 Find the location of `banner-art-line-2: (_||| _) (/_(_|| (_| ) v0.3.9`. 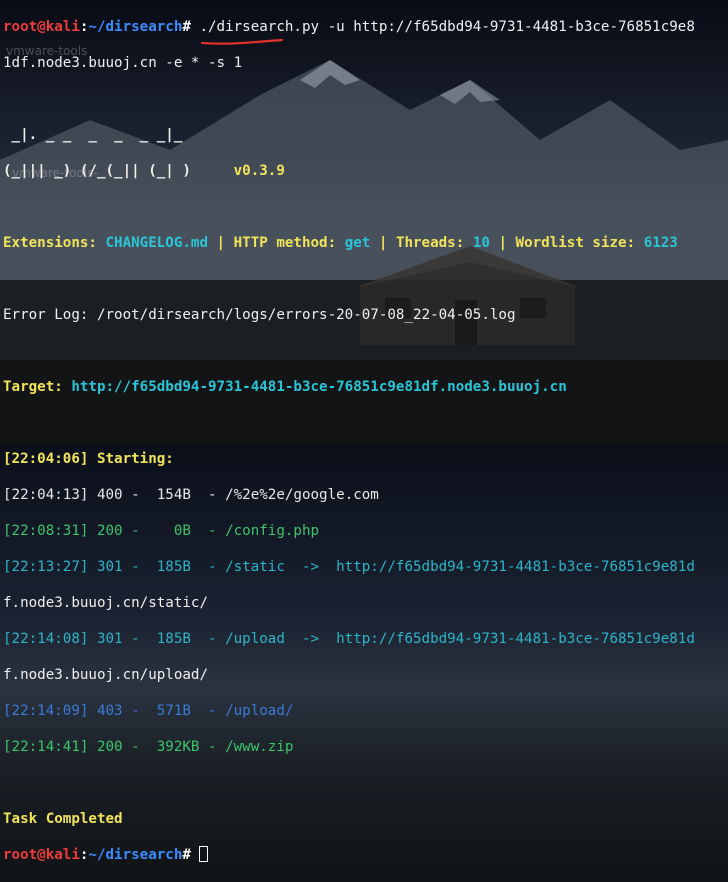

banner-art-line-2: (_||| _) (/_(_|| (_| ) v0.3.9 is located at coordinates (365, 171).